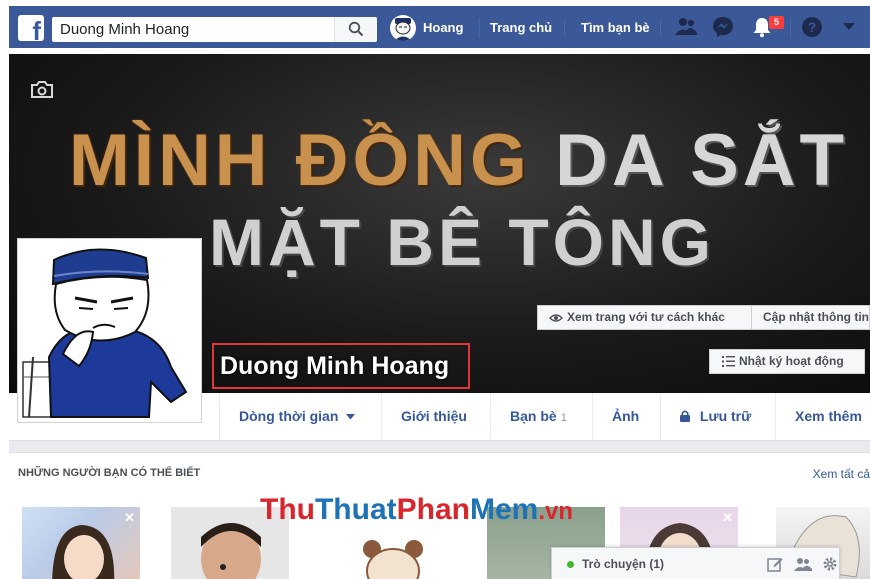 The width and height of the screenshot is (870, 579). What do you see at coordinates (533, 416) in the screenshot?
I see `tab-friends-label: Bạn bè` at bounding box center [533, 416].